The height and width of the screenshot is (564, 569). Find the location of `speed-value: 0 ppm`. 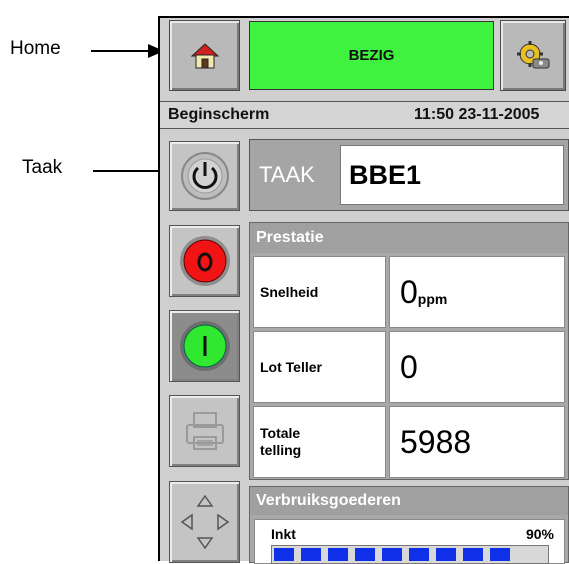

speed-value: 0 ppm is located at coordinates (477, 292).